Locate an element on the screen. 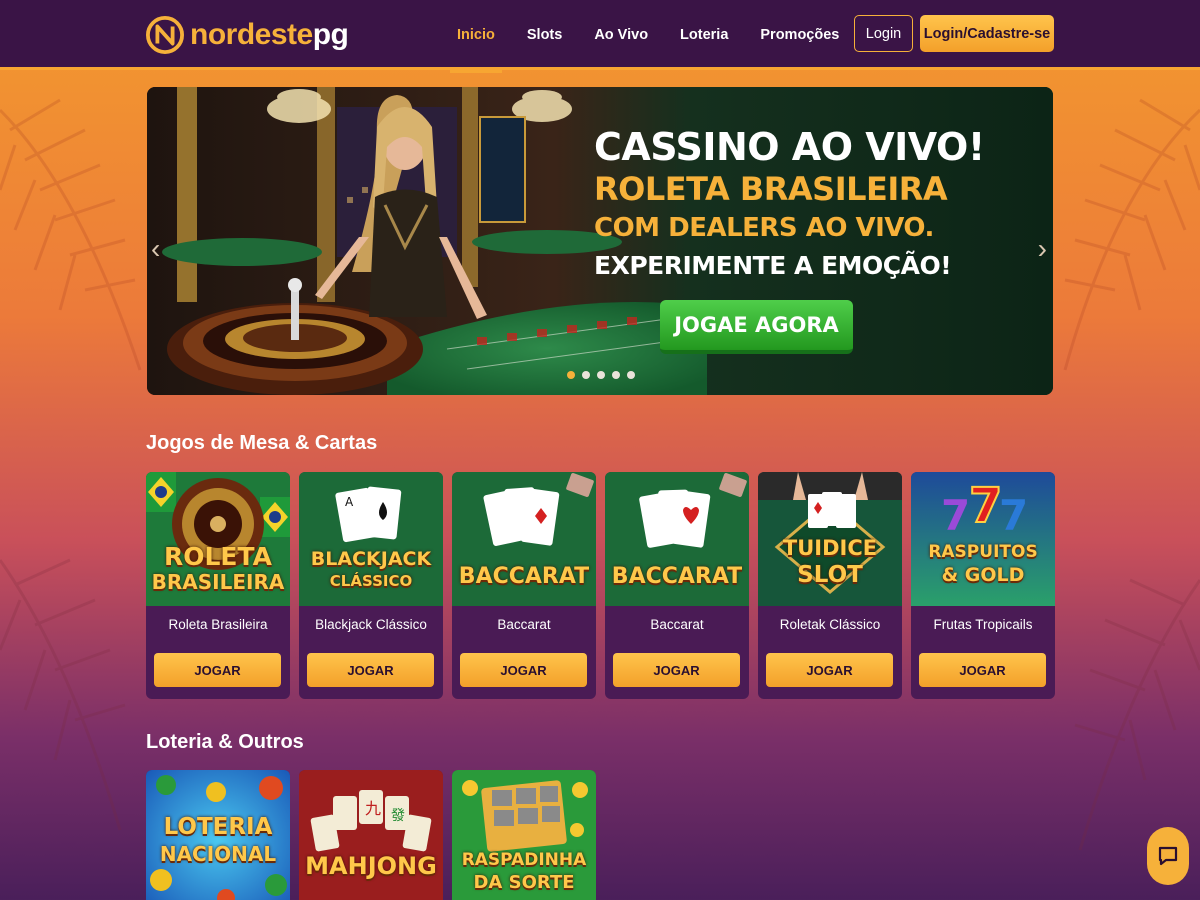  banner-cta-button: JOGAE AGORA is located at coordinates (756, 327).